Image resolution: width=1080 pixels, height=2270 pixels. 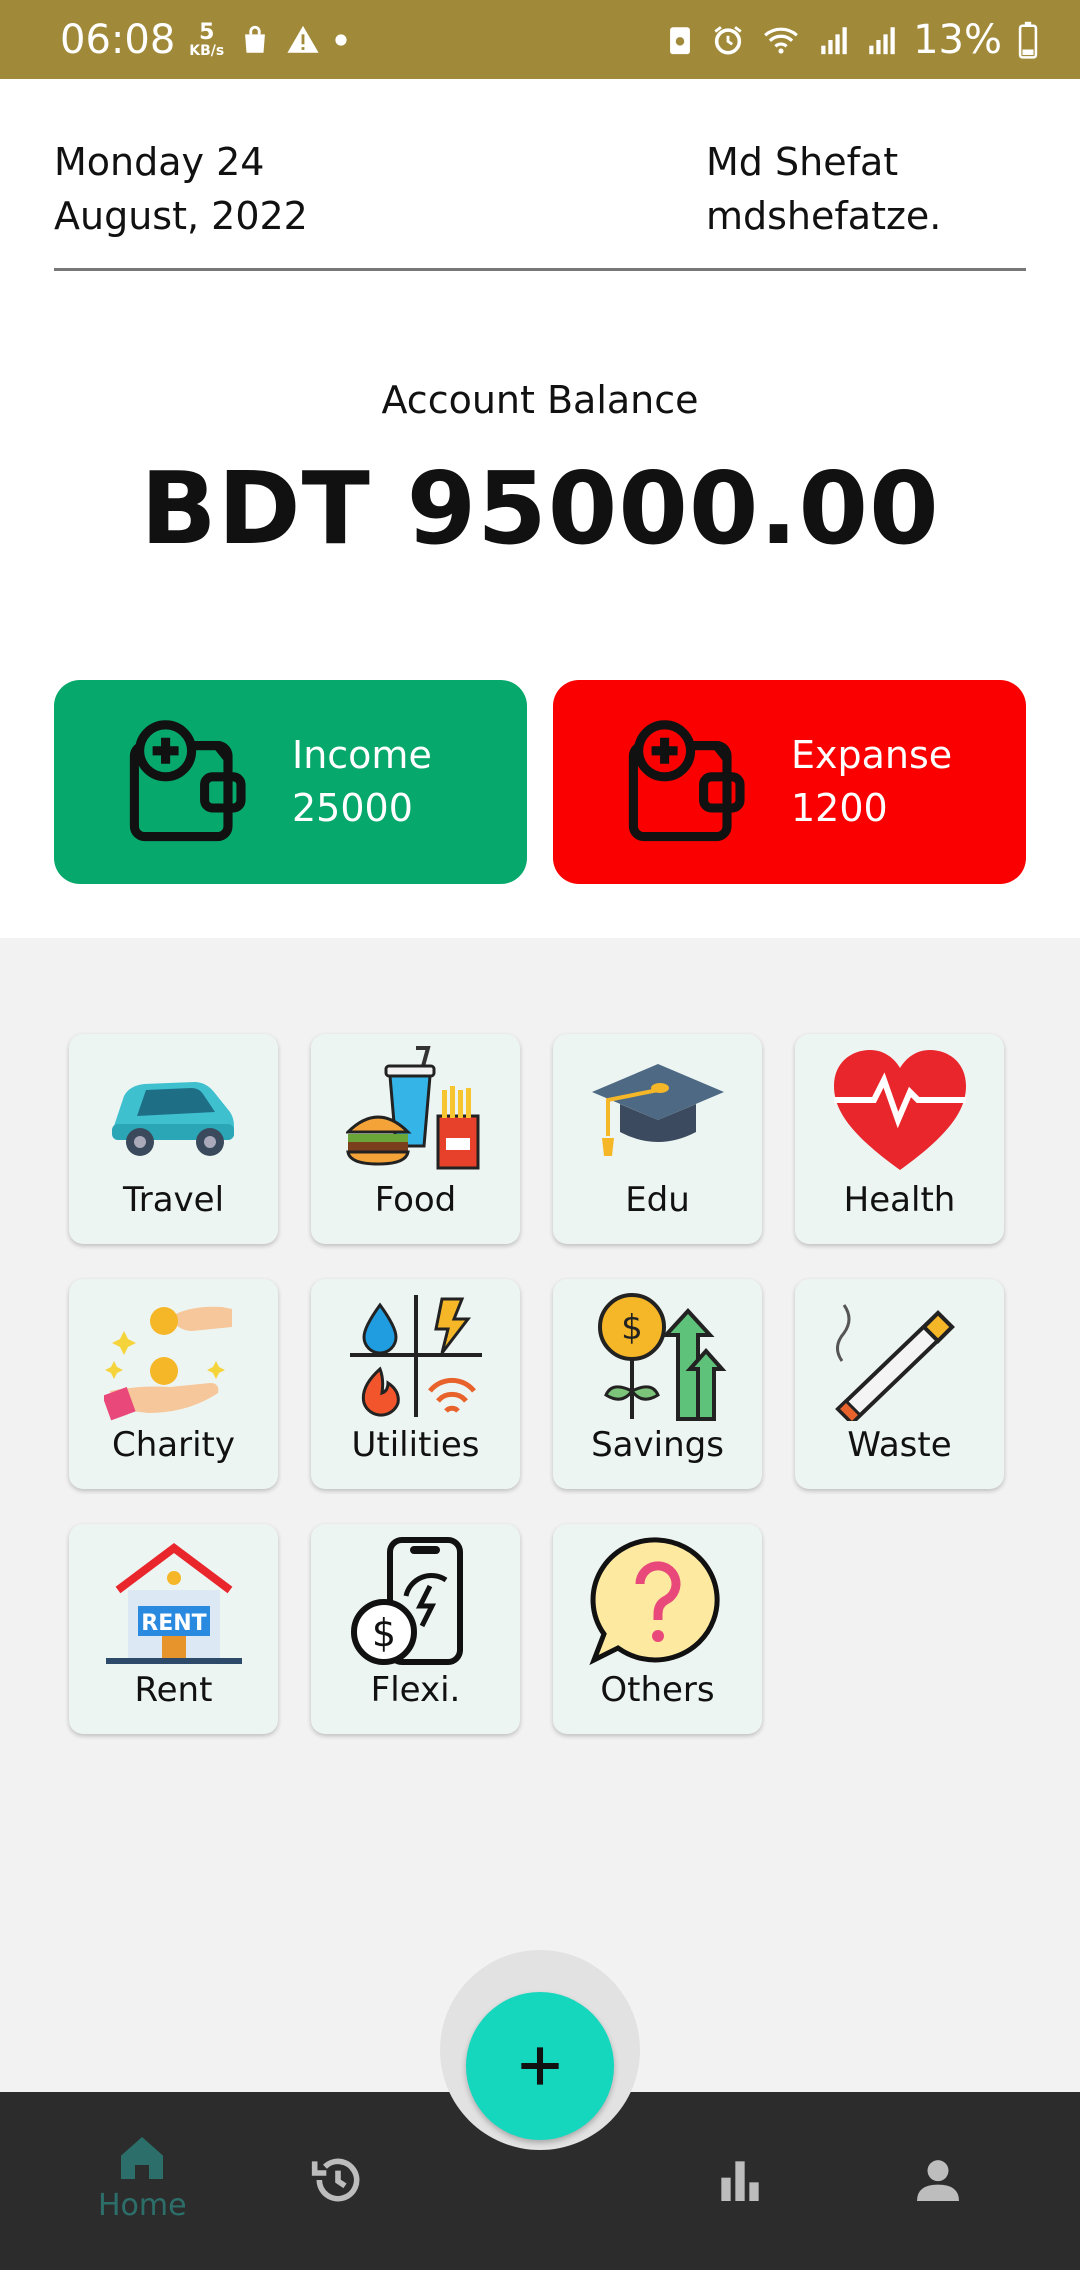 I want to click on graduation-cap-icon, so click(x=658, y=1111).